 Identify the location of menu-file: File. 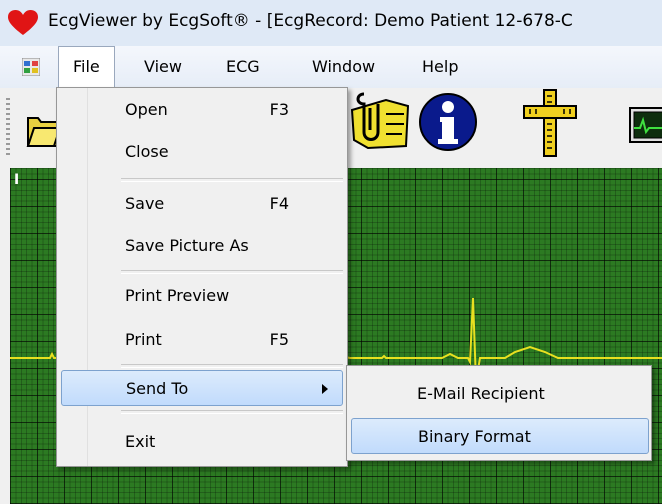
(86, 67).